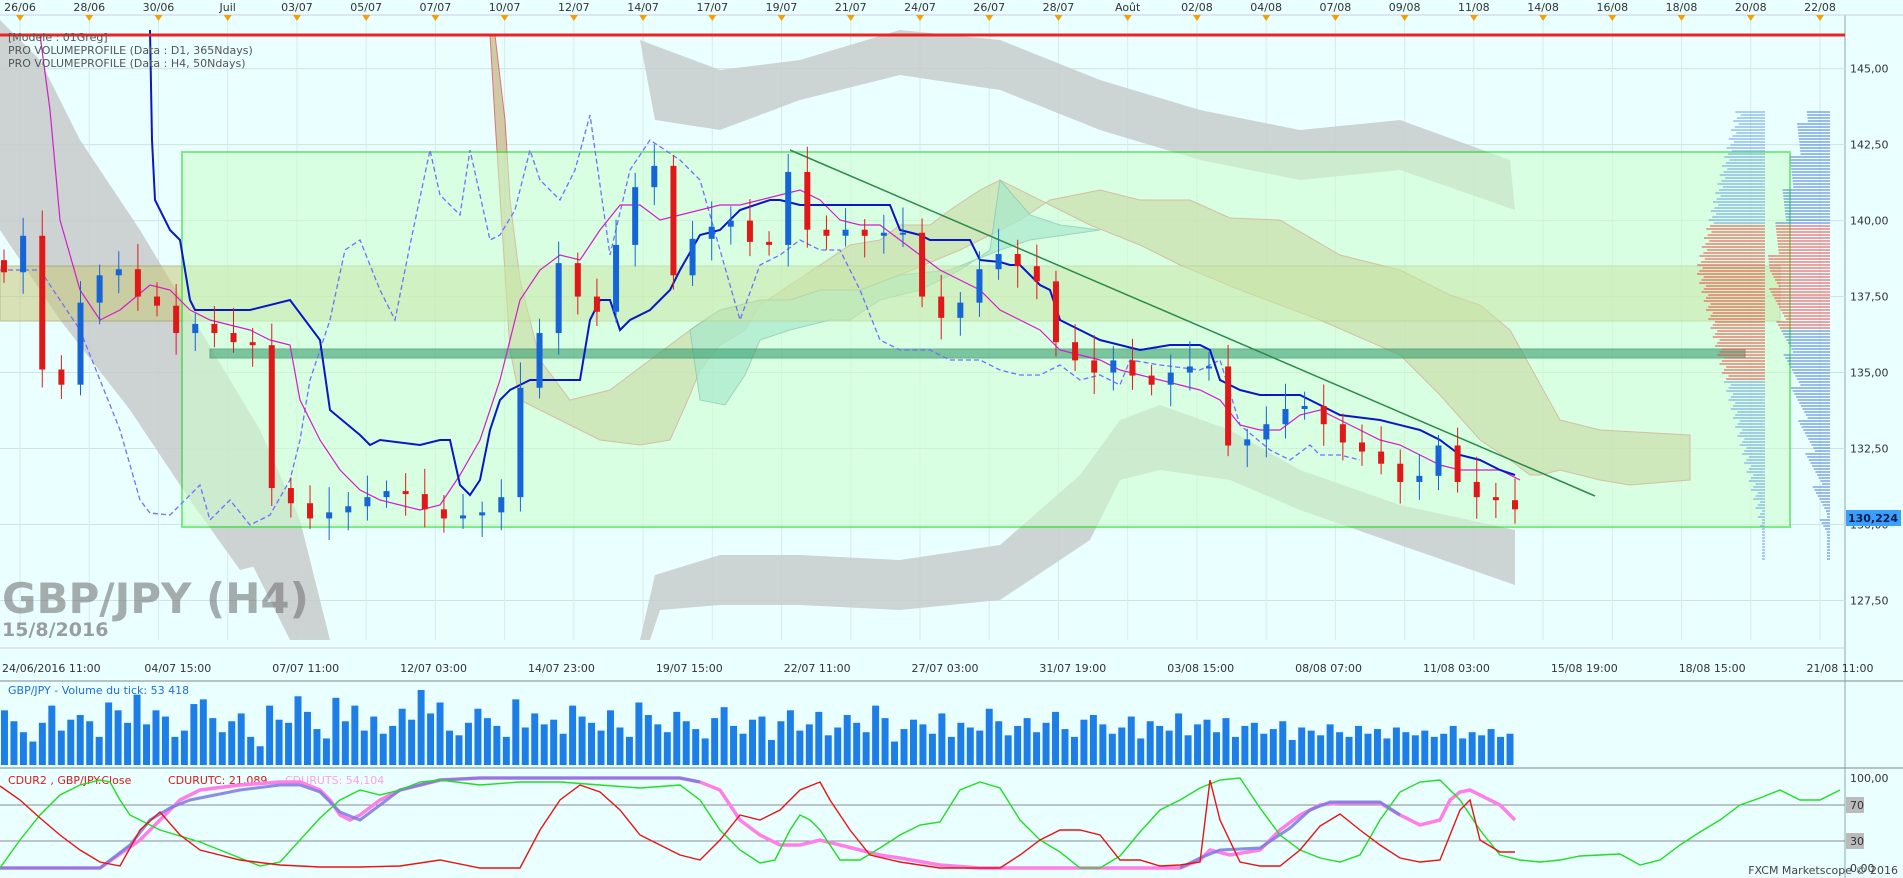 This screenshot has height=878, width=1903. What do you see at coordinates (851, 7) in the screenshot?
I see `top-date-label: 21/07` at bounding box center [851, 7].